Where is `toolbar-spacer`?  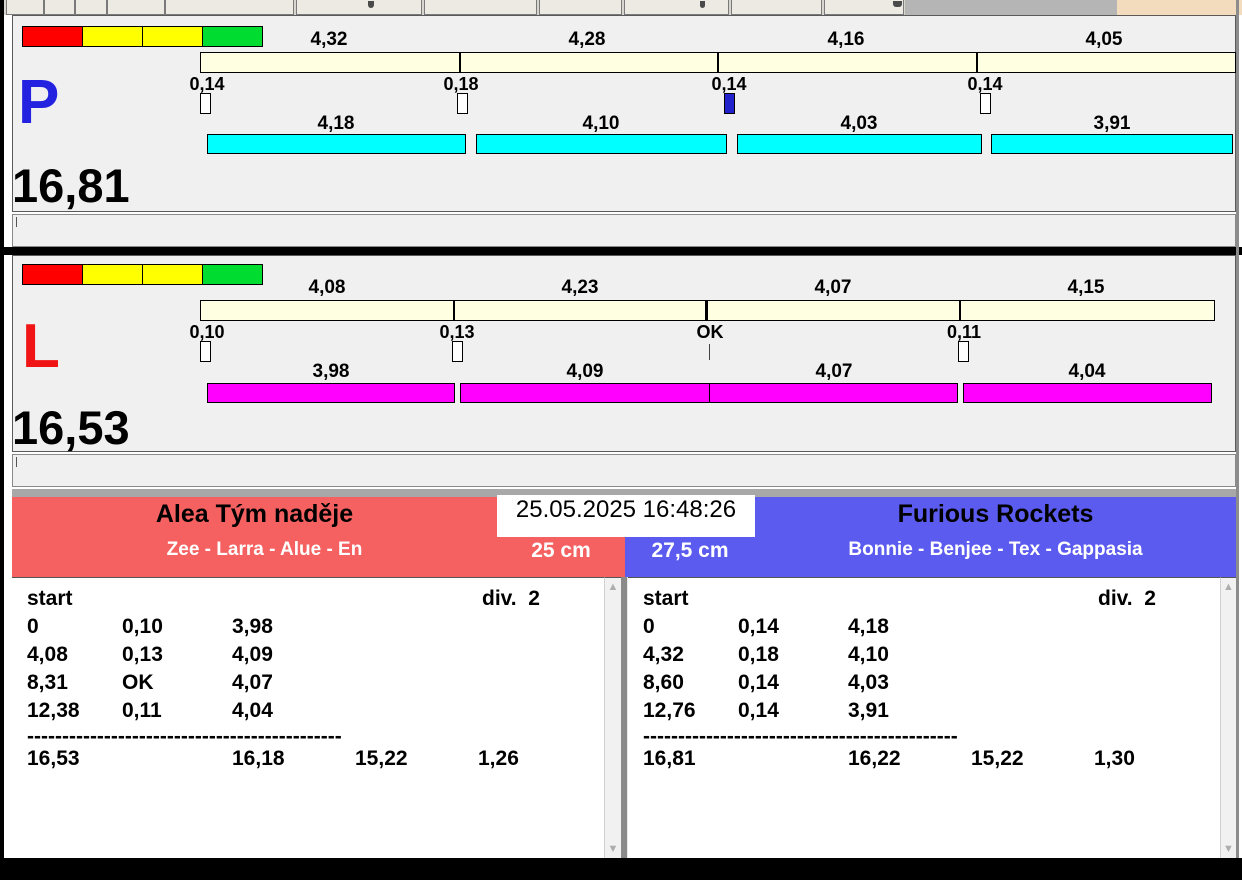 toolbar-spacer is located at coordinates (1011, 7).